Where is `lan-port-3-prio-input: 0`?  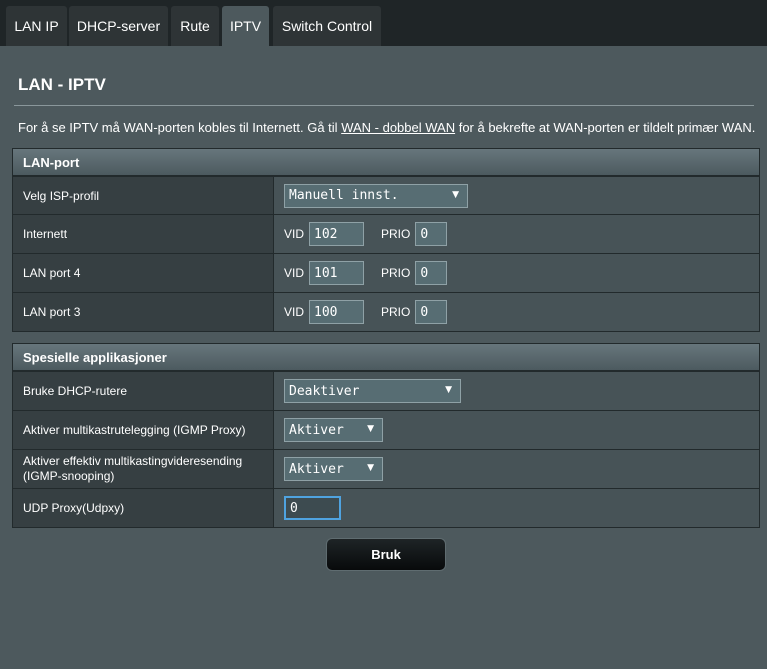 lan-port-3-prio-input: 0 is located at coordinates (431, 312).